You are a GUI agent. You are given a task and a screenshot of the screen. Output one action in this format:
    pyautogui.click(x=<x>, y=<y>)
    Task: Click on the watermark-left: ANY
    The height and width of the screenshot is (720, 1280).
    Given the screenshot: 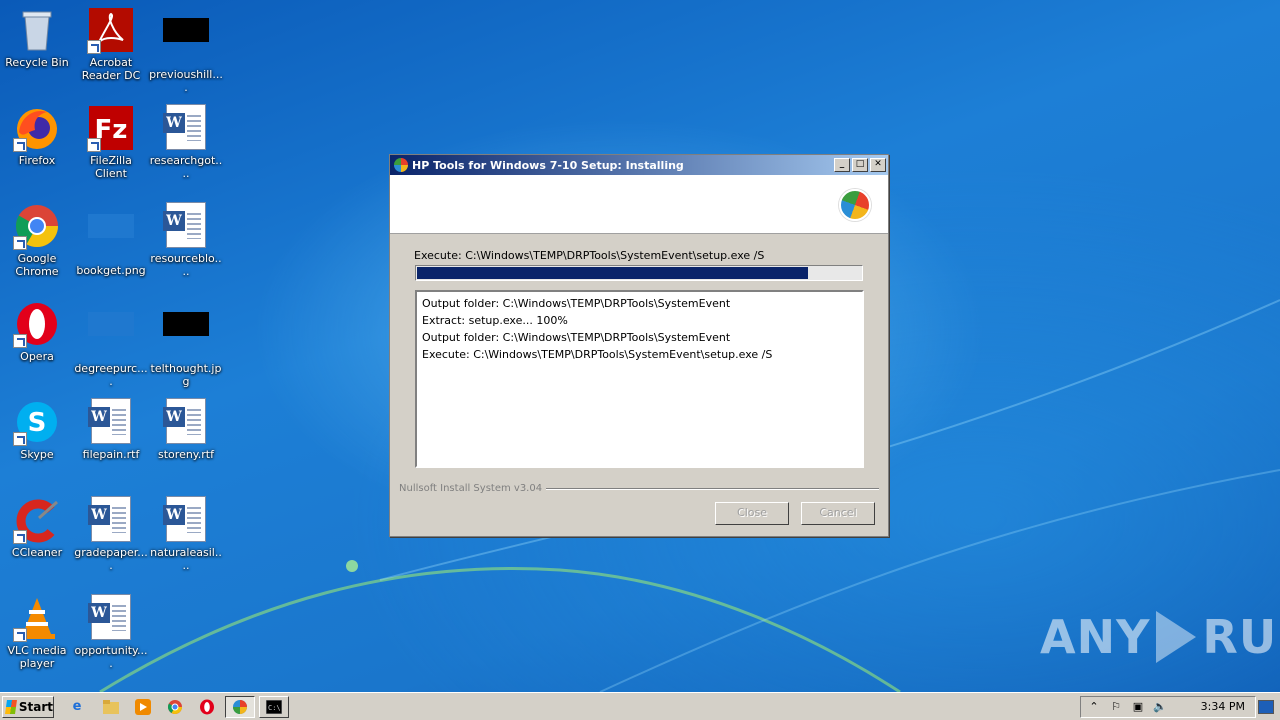 What is the action you would take?
    pyautogui.click(x=1095, y=637)
    